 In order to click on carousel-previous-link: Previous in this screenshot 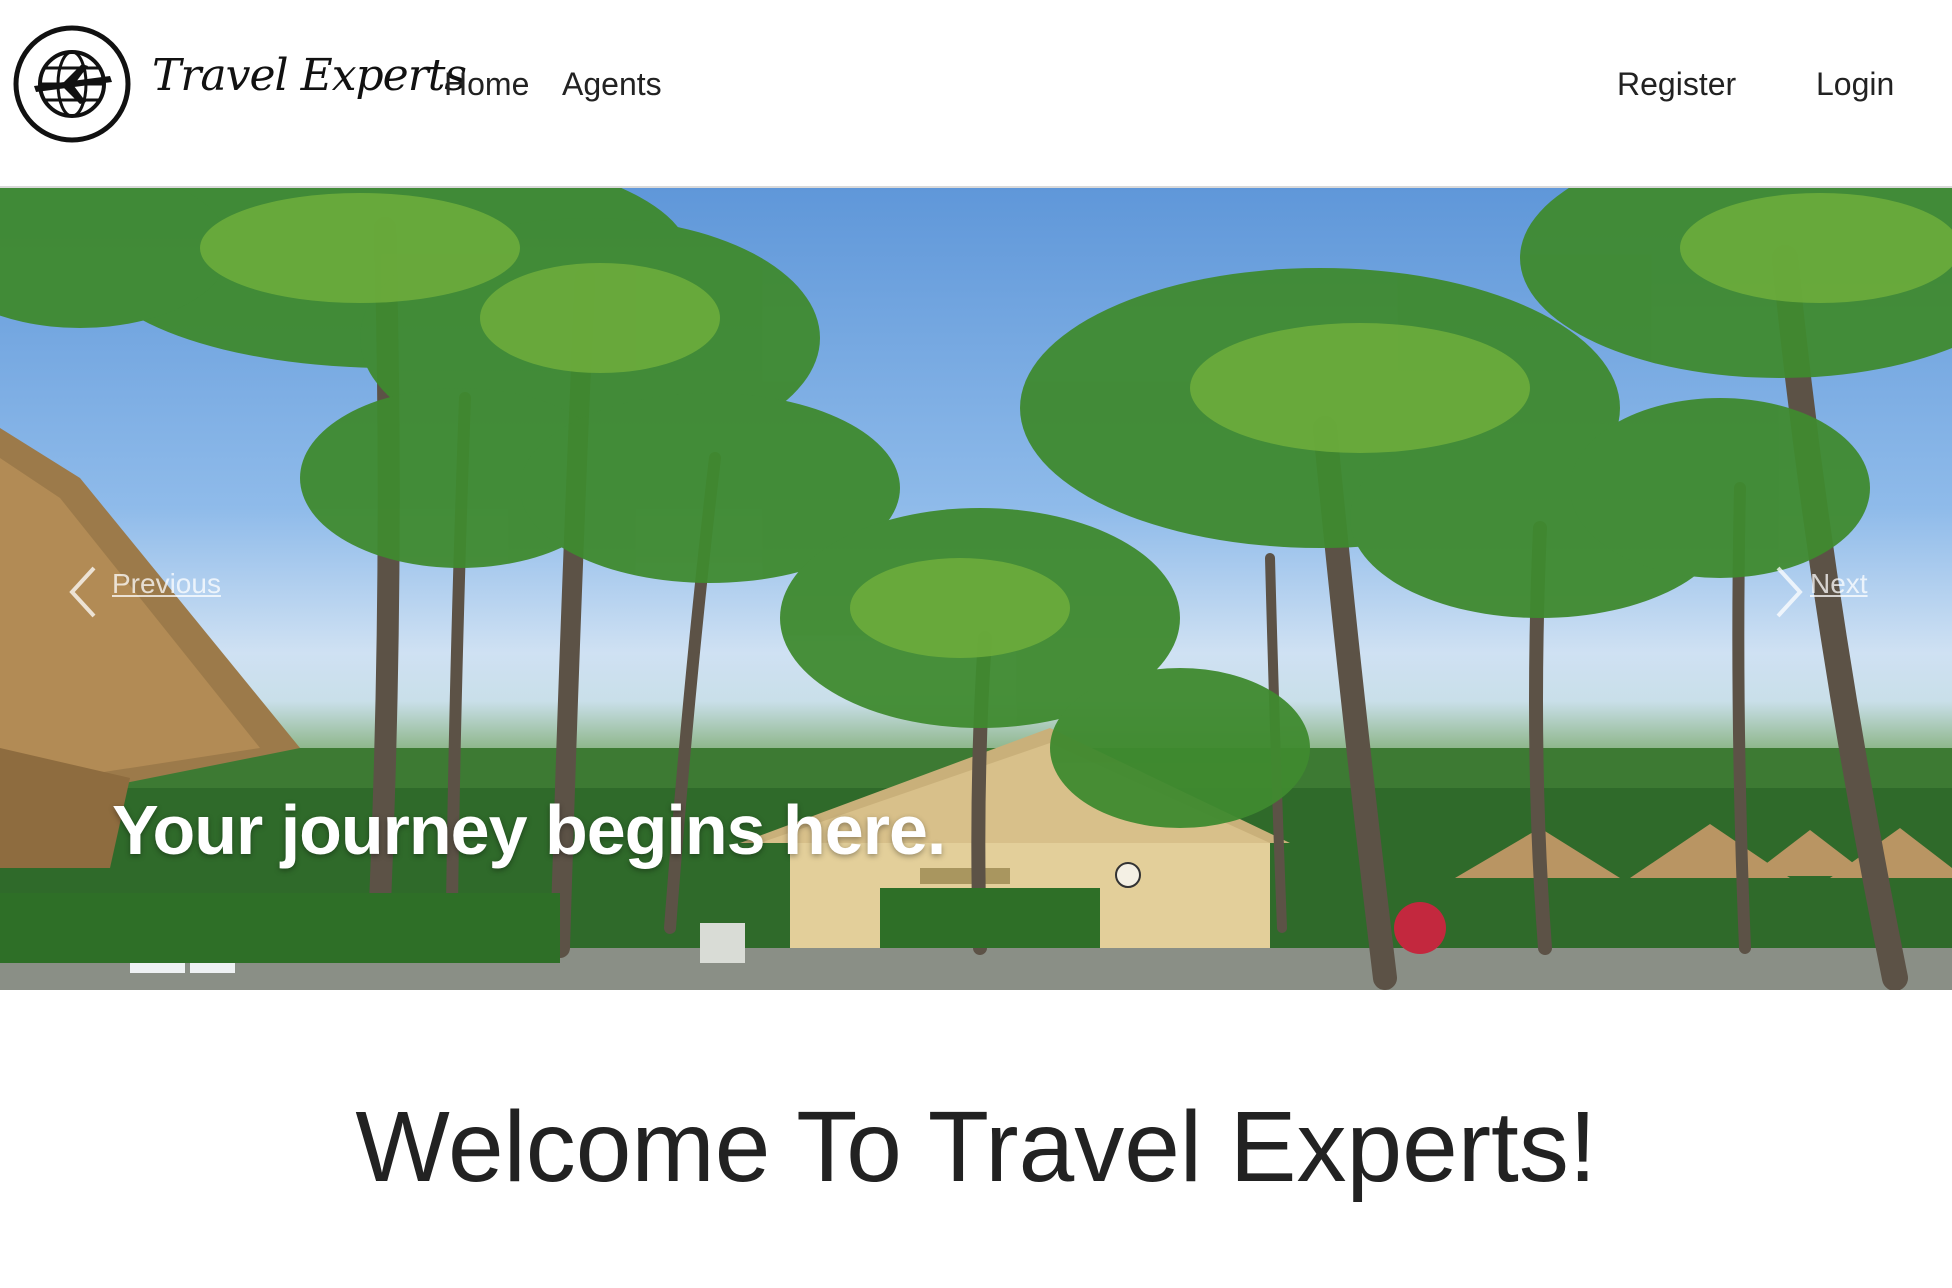, I will do `click(166, 584)`.